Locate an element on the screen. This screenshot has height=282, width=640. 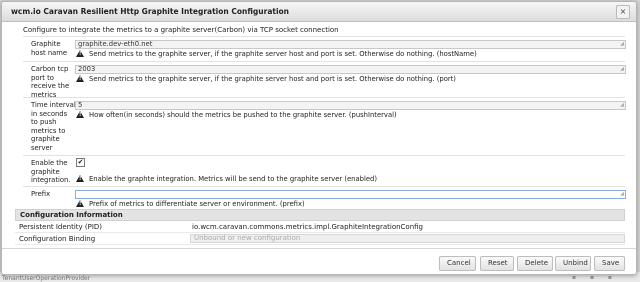
section-heading: Configuration Information is located at coordinates (320, 215).